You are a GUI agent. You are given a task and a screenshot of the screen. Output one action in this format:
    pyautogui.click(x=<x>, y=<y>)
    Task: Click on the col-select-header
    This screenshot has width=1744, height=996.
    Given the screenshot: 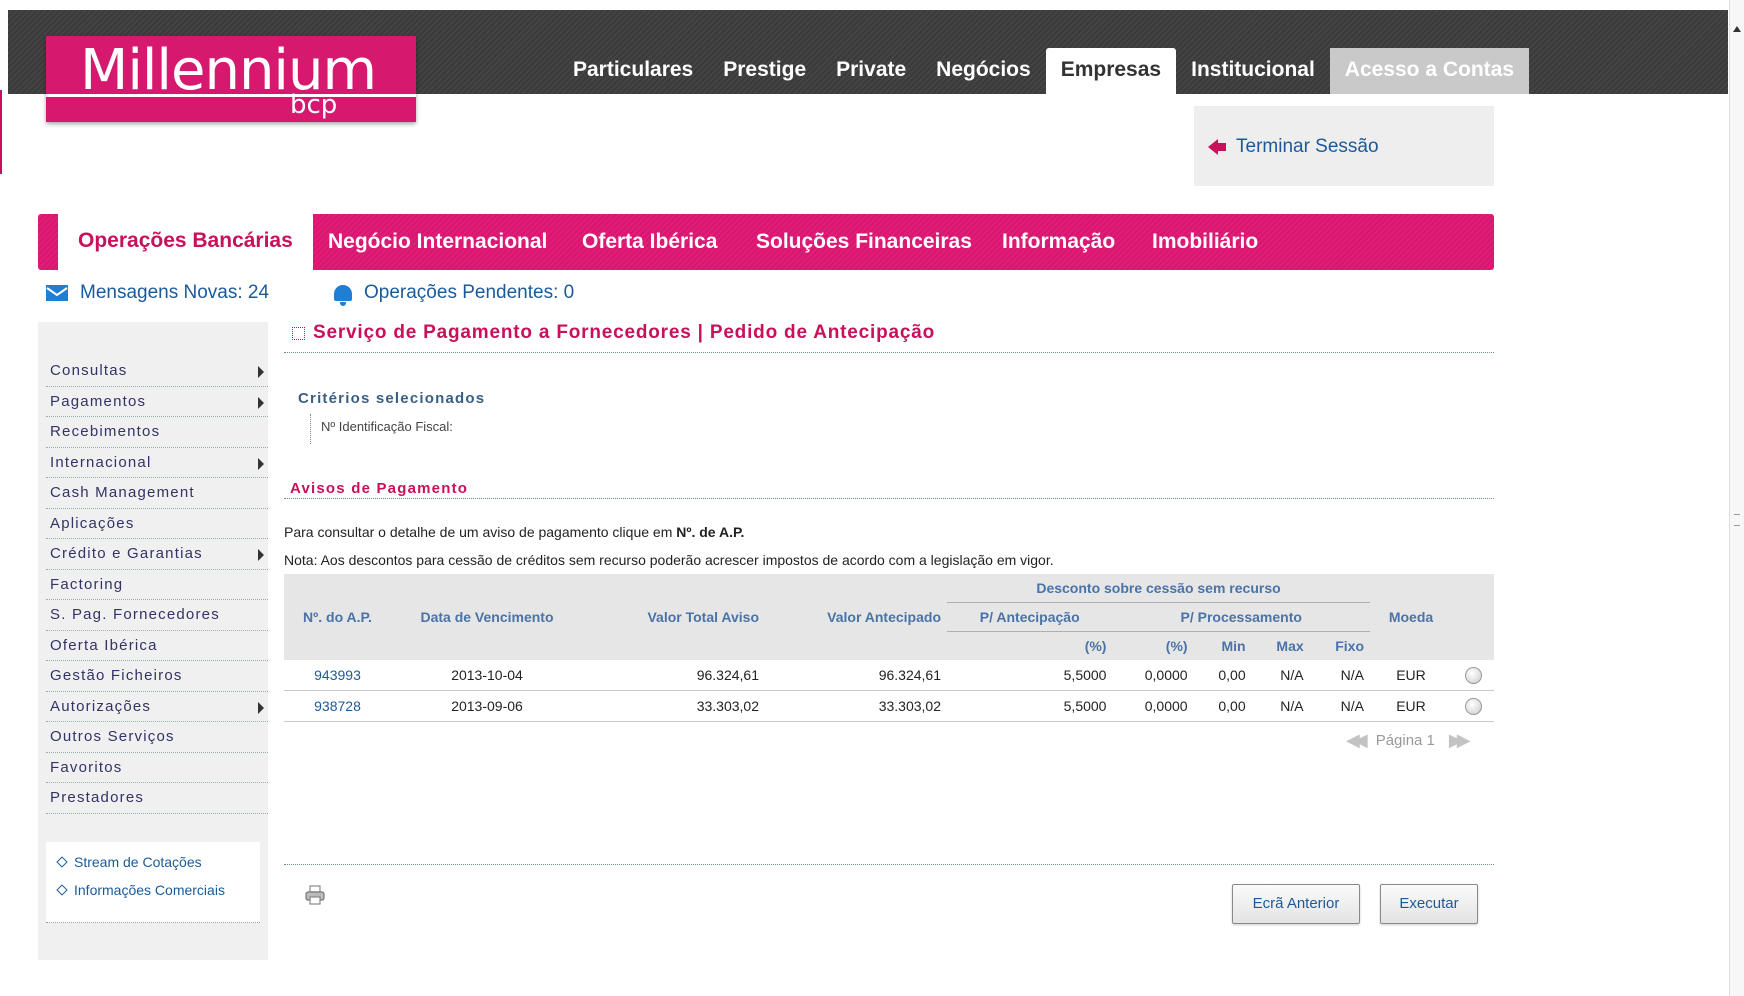 What is the action you would take?
    pyautogui.click(x=1473, y=617)
    